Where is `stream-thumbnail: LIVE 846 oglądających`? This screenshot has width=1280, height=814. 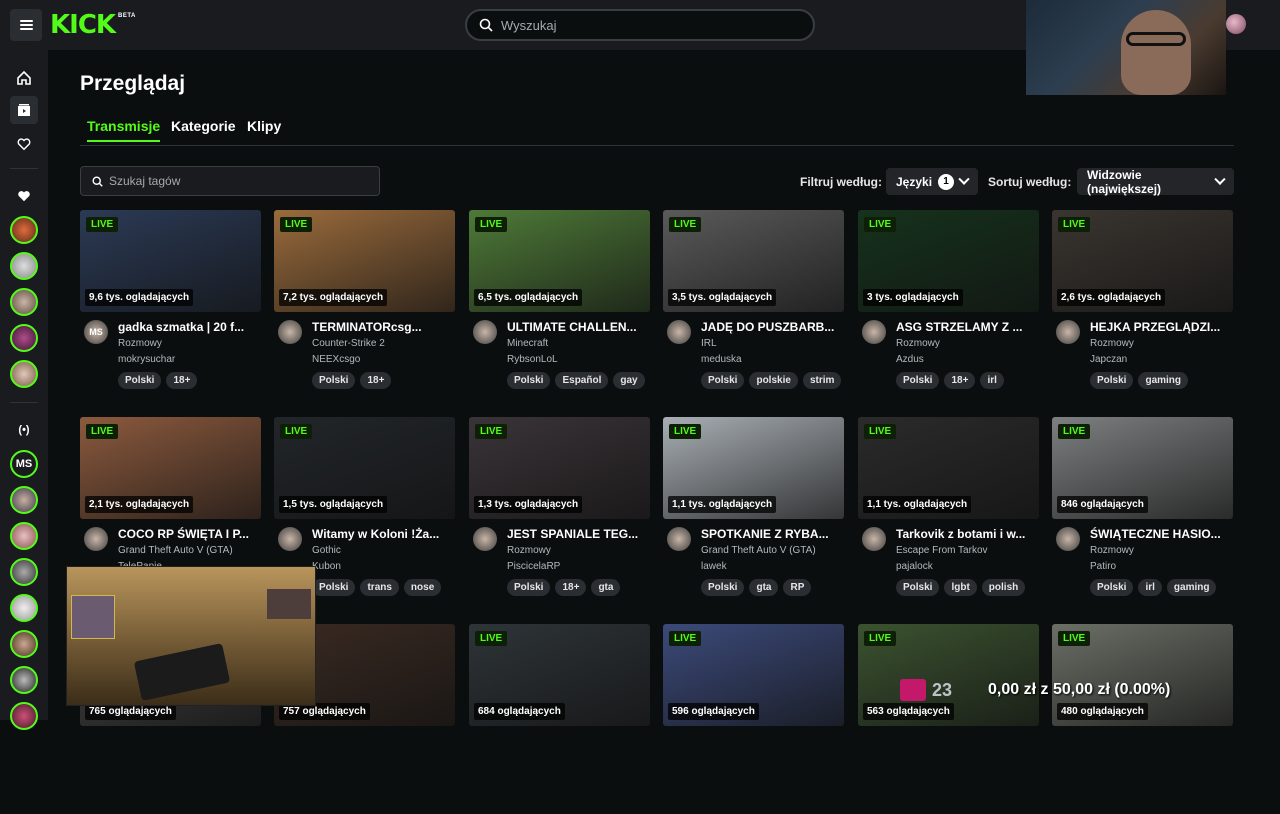
stream-thumbnail: LIVE 846 oglądających is located at coordinates (1142, 468).